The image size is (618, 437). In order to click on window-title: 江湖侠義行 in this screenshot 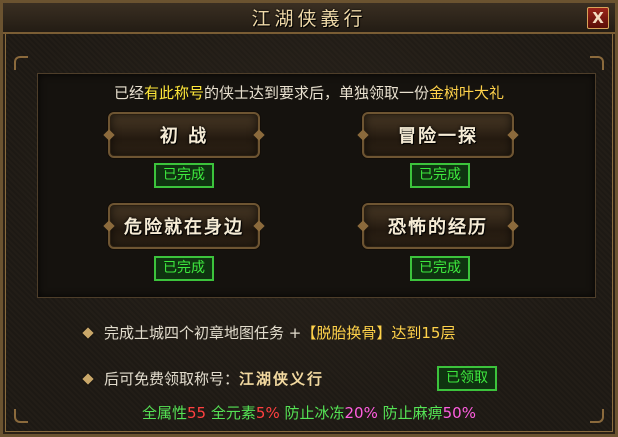, I will do `click(309, 19)`.